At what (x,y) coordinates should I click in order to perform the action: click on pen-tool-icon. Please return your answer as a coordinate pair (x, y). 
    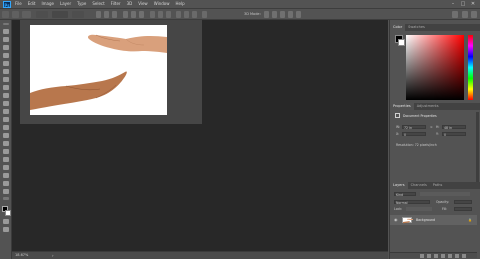
    Looking at the image, I should click on (6, 151).